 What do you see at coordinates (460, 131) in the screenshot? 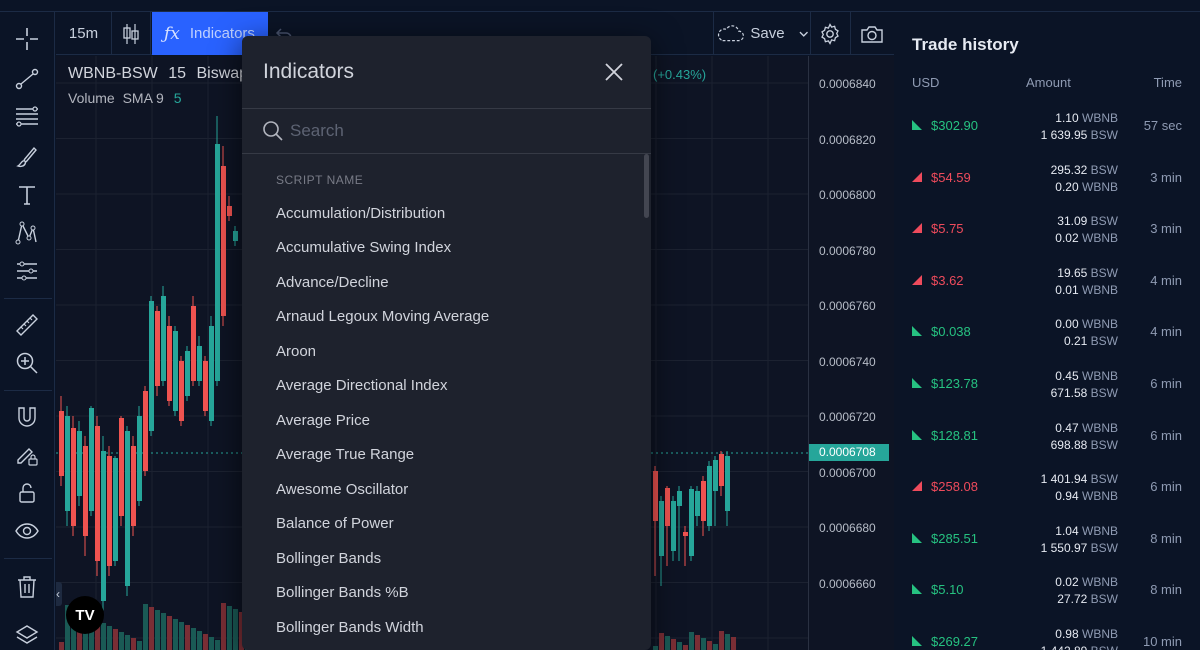
I see `search-input` at bounding box center [460, 131].